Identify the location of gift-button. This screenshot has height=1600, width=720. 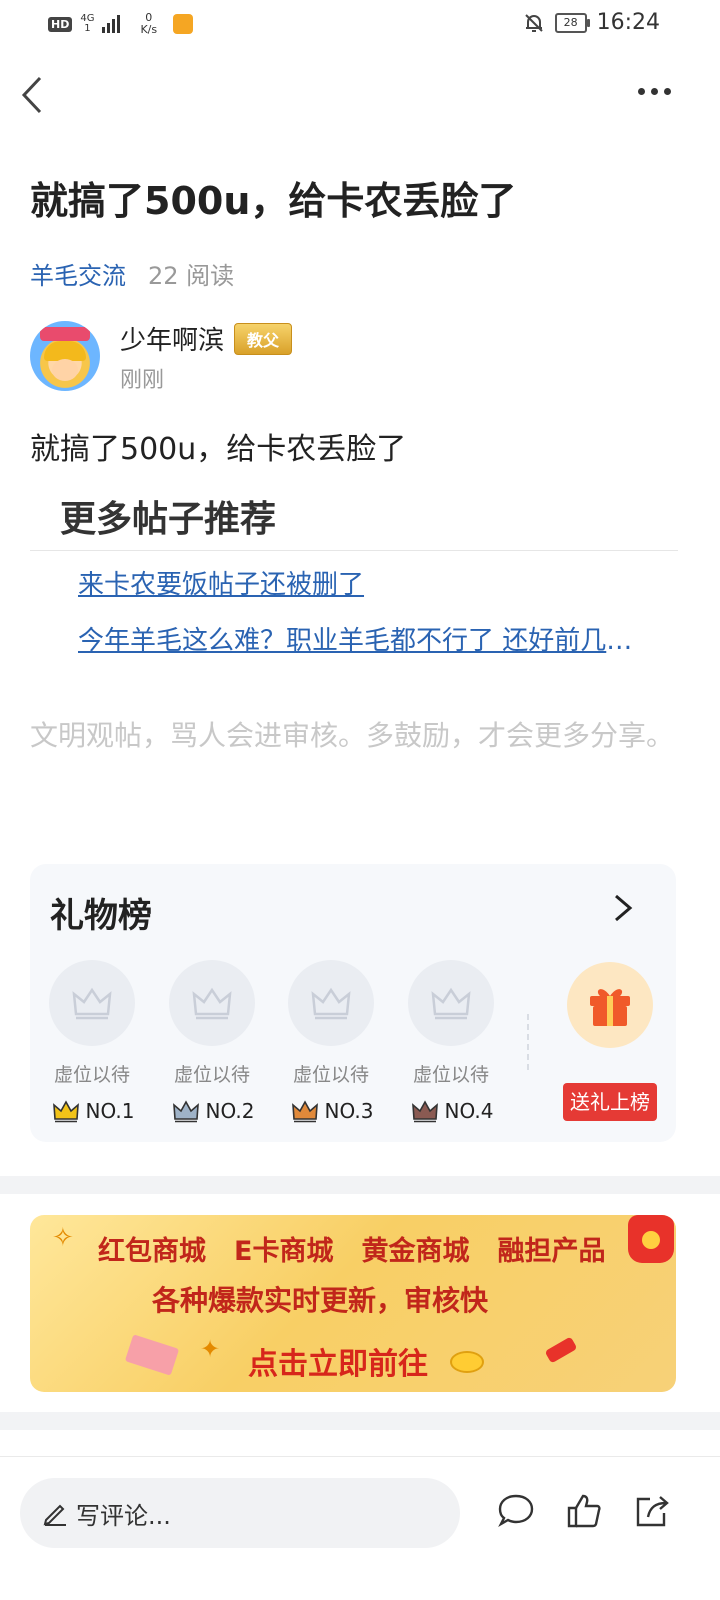
(610, 1005).